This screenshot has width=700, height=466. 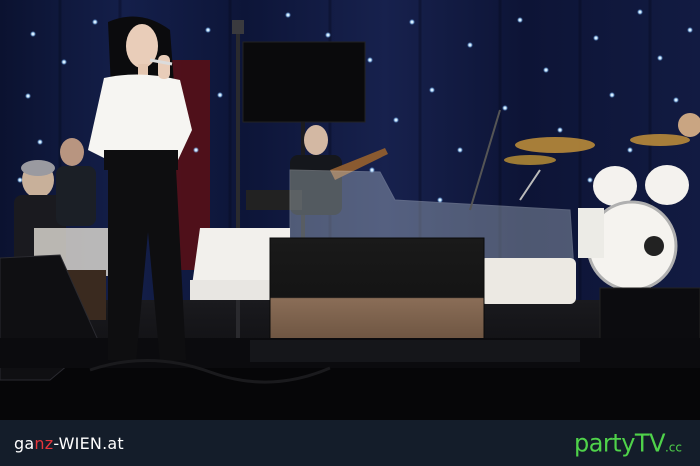 I want to click on ganz-wien-logo: ganz-WIEN.at, so click(x=69, y=443).